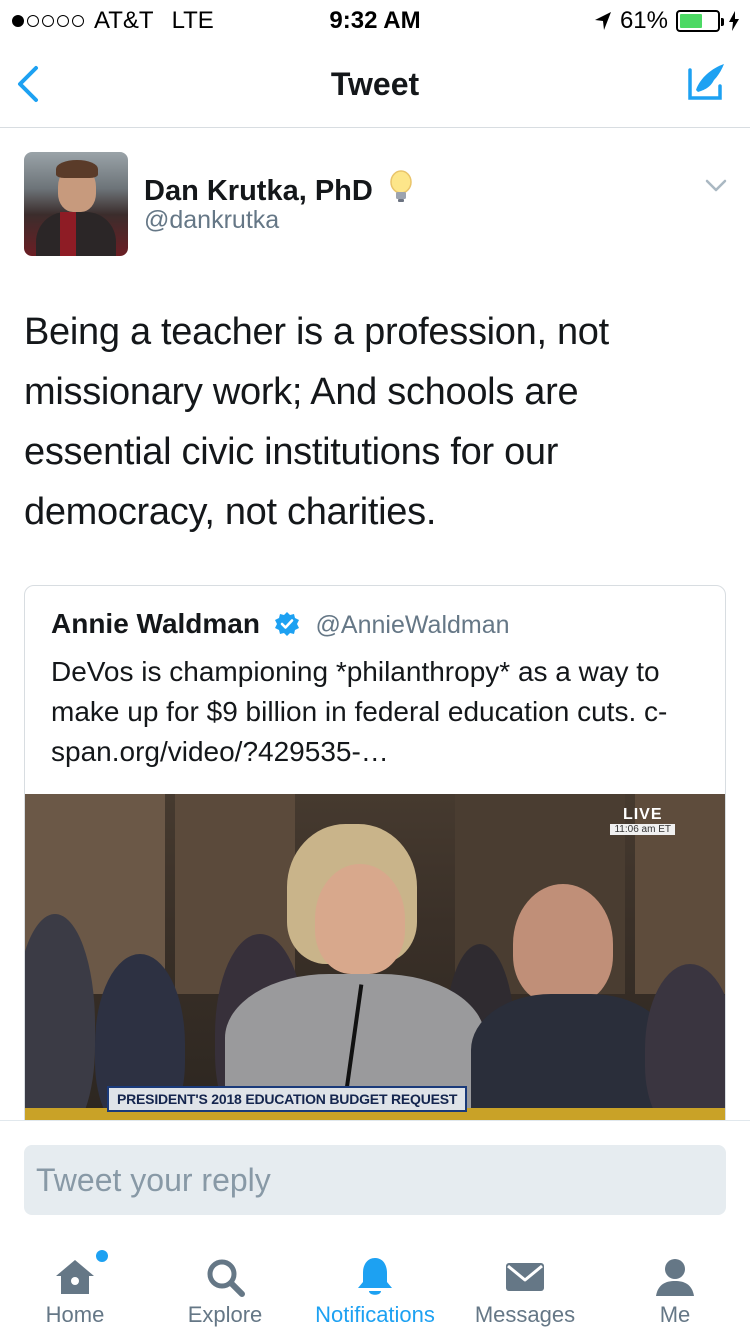 The width and height of the screenshot is (750, 1334). What do you see at coordinates (602, 21) in the screenshot?
I see `location-arrow-icon` at bounding box center [602, 21].